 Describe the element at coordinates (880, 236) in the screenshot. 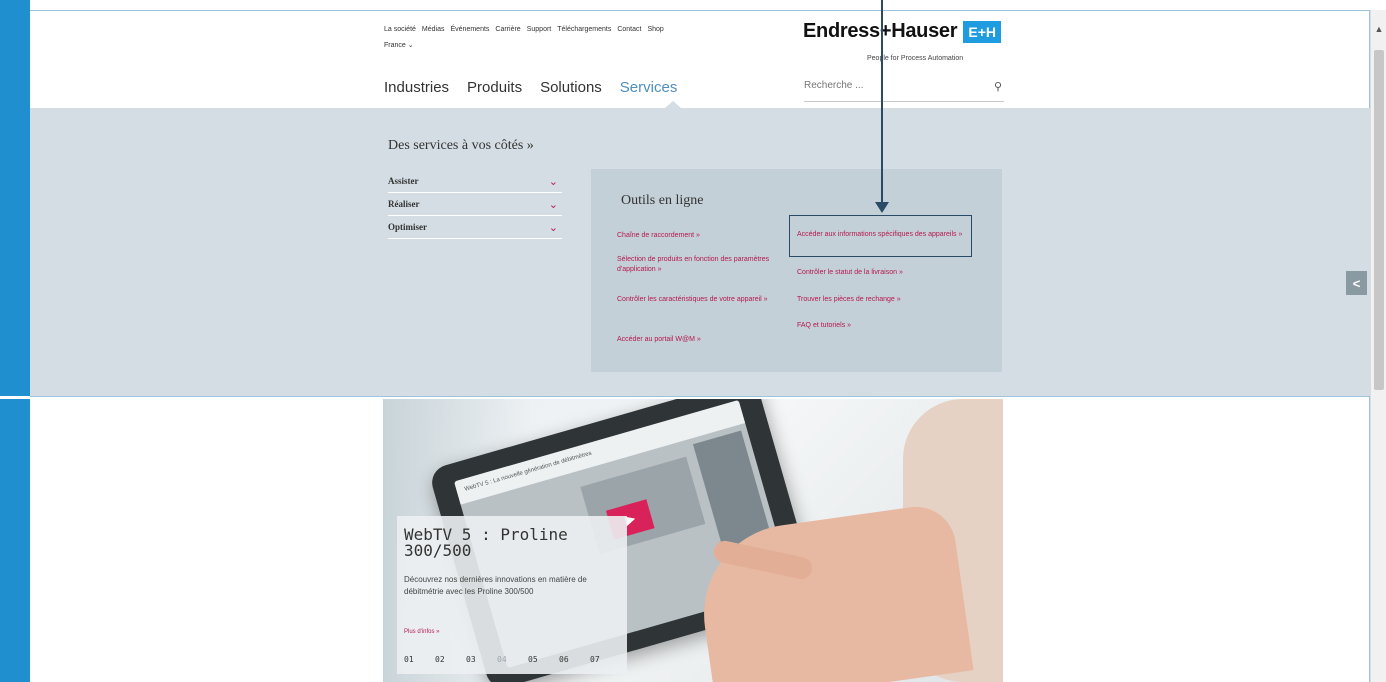

I see `callout-highlight-box` at that location.